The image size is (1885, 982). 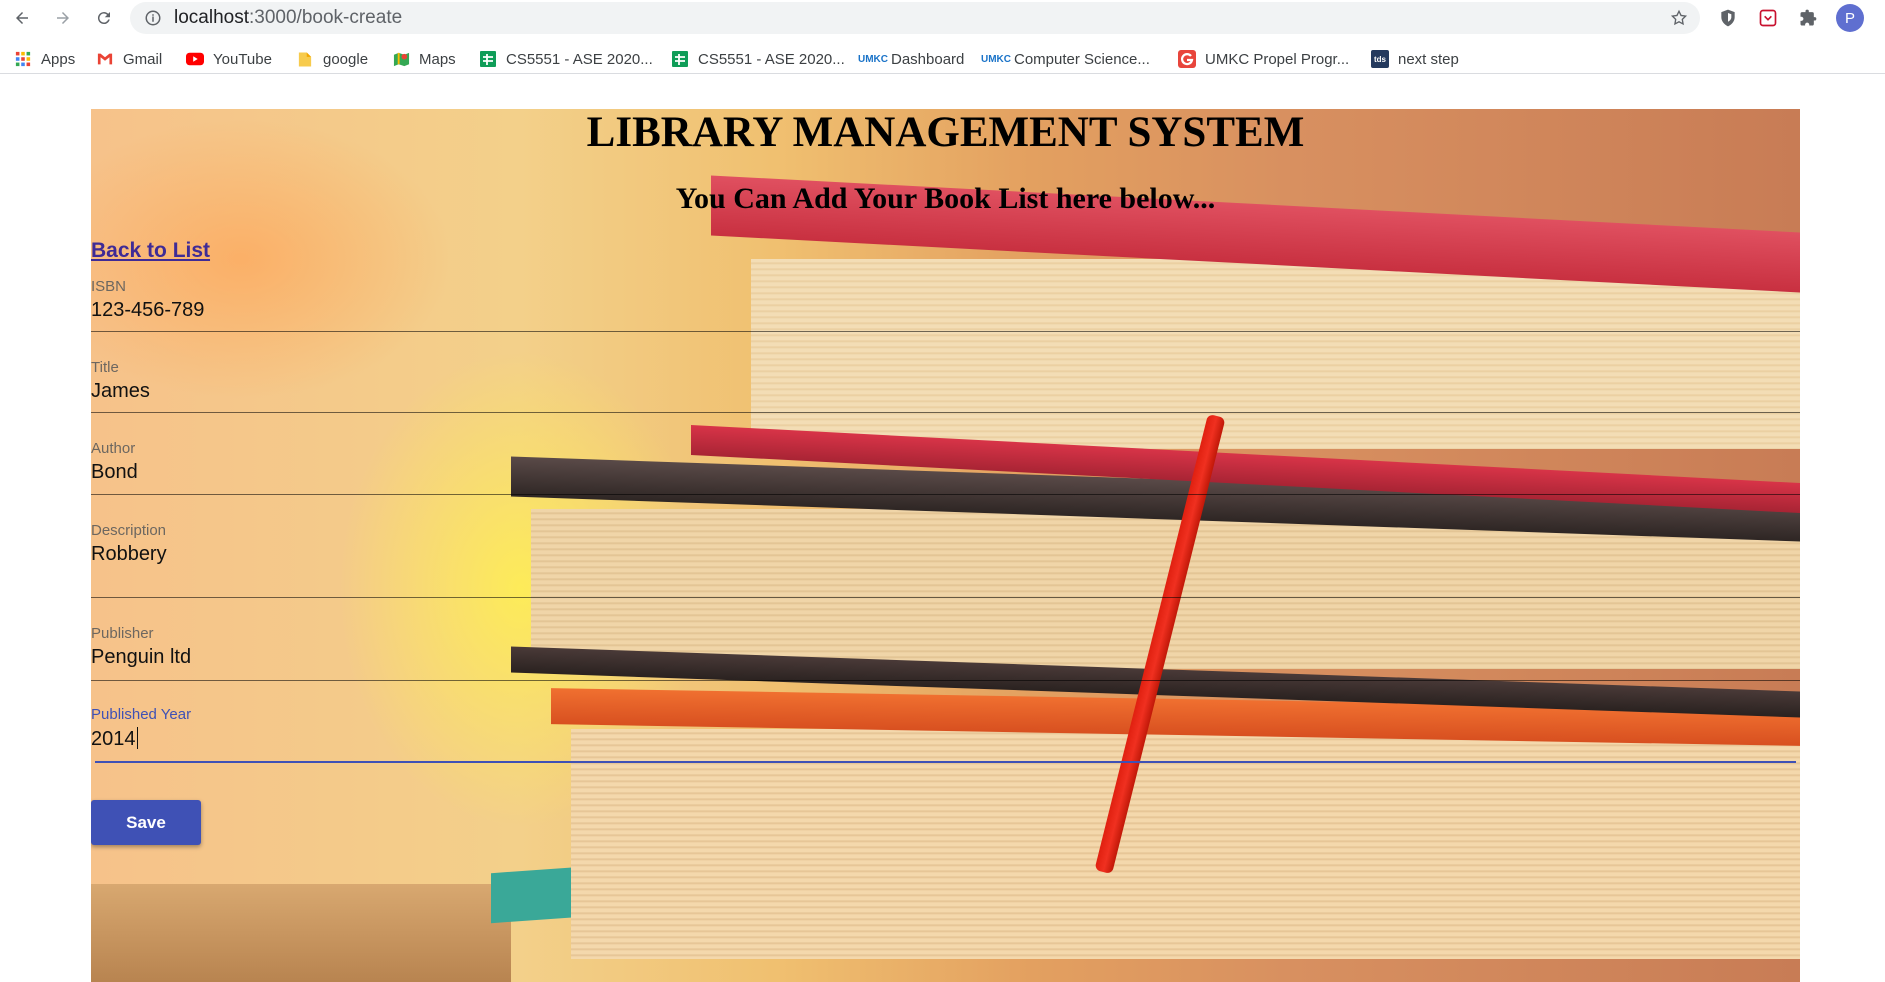 I want to click on shield-extension-icon, so click(x=1728, y=18).